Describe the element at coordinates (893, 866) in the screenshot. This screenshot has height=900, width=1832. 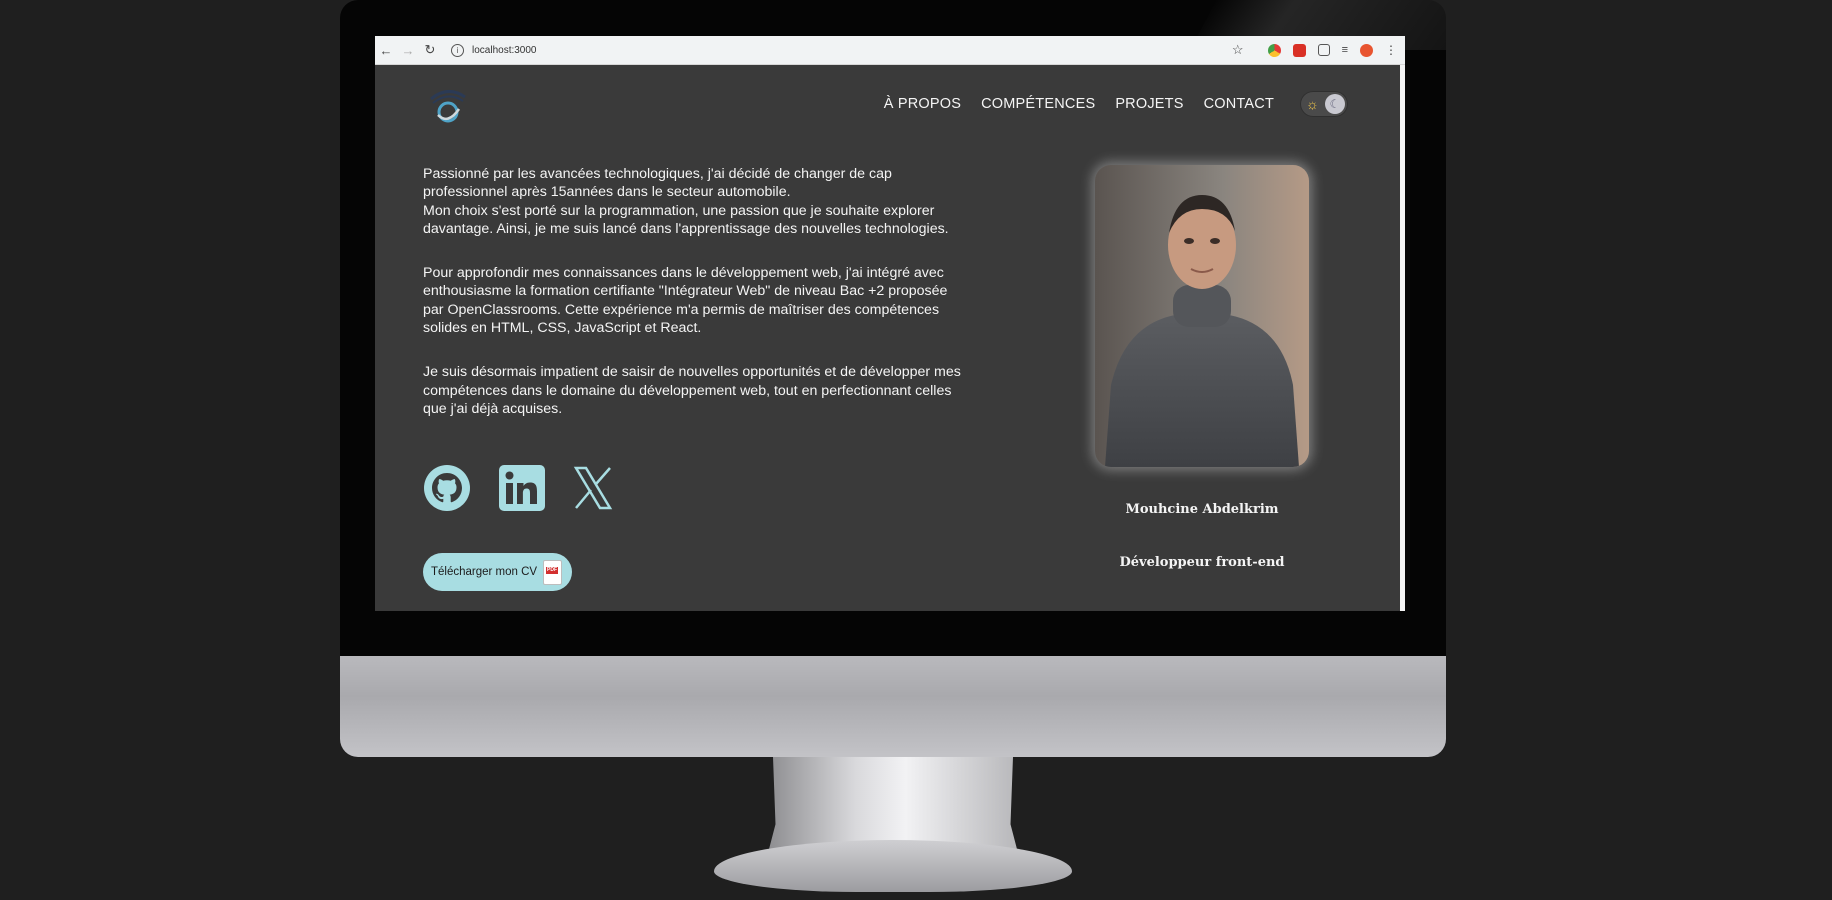
I see `monitor-stand-foot` at that location.